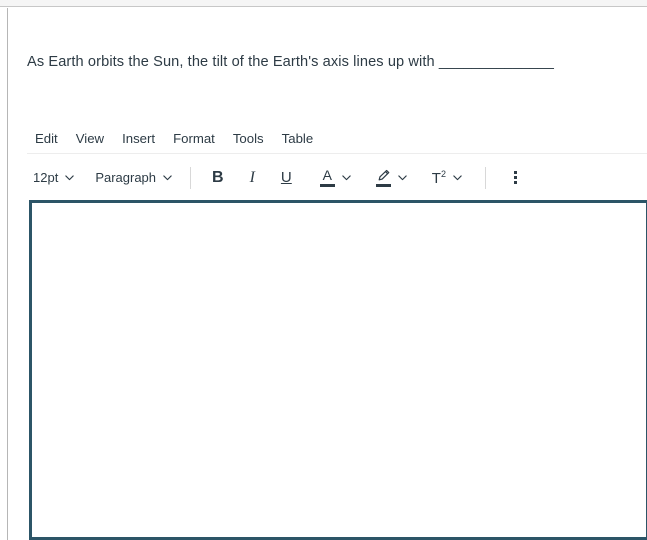 The width and height of the screenshot is (647, 540). Describe the element at coordinates (248, 138) in the screenshot. I see `menu-item-tools: Tools` at that location.